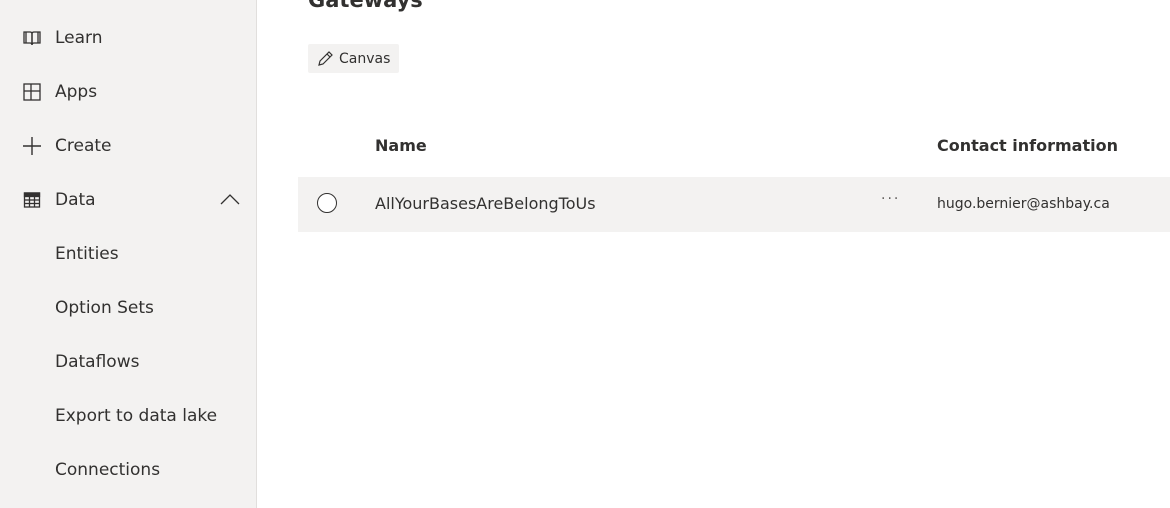 The height and width of the screenshot is (508, 1170). I want to click on sidebar-item-entities: Entities, so click(128, 254).